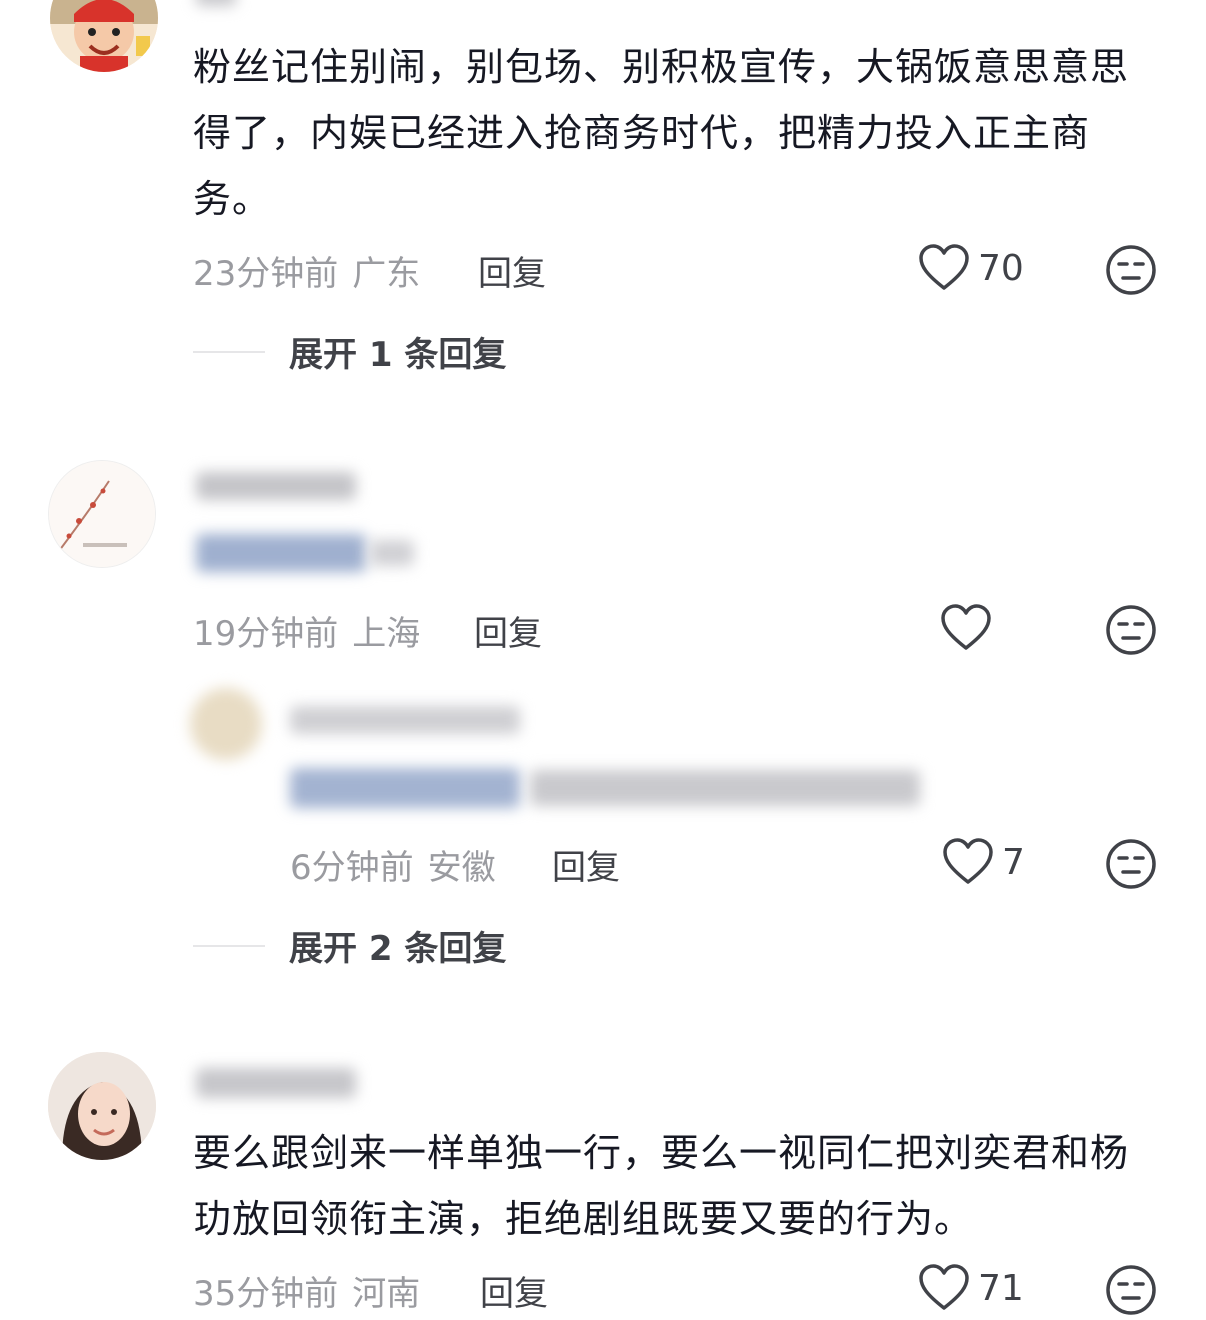  I want to click on like-button: 7, so click(983, 862).